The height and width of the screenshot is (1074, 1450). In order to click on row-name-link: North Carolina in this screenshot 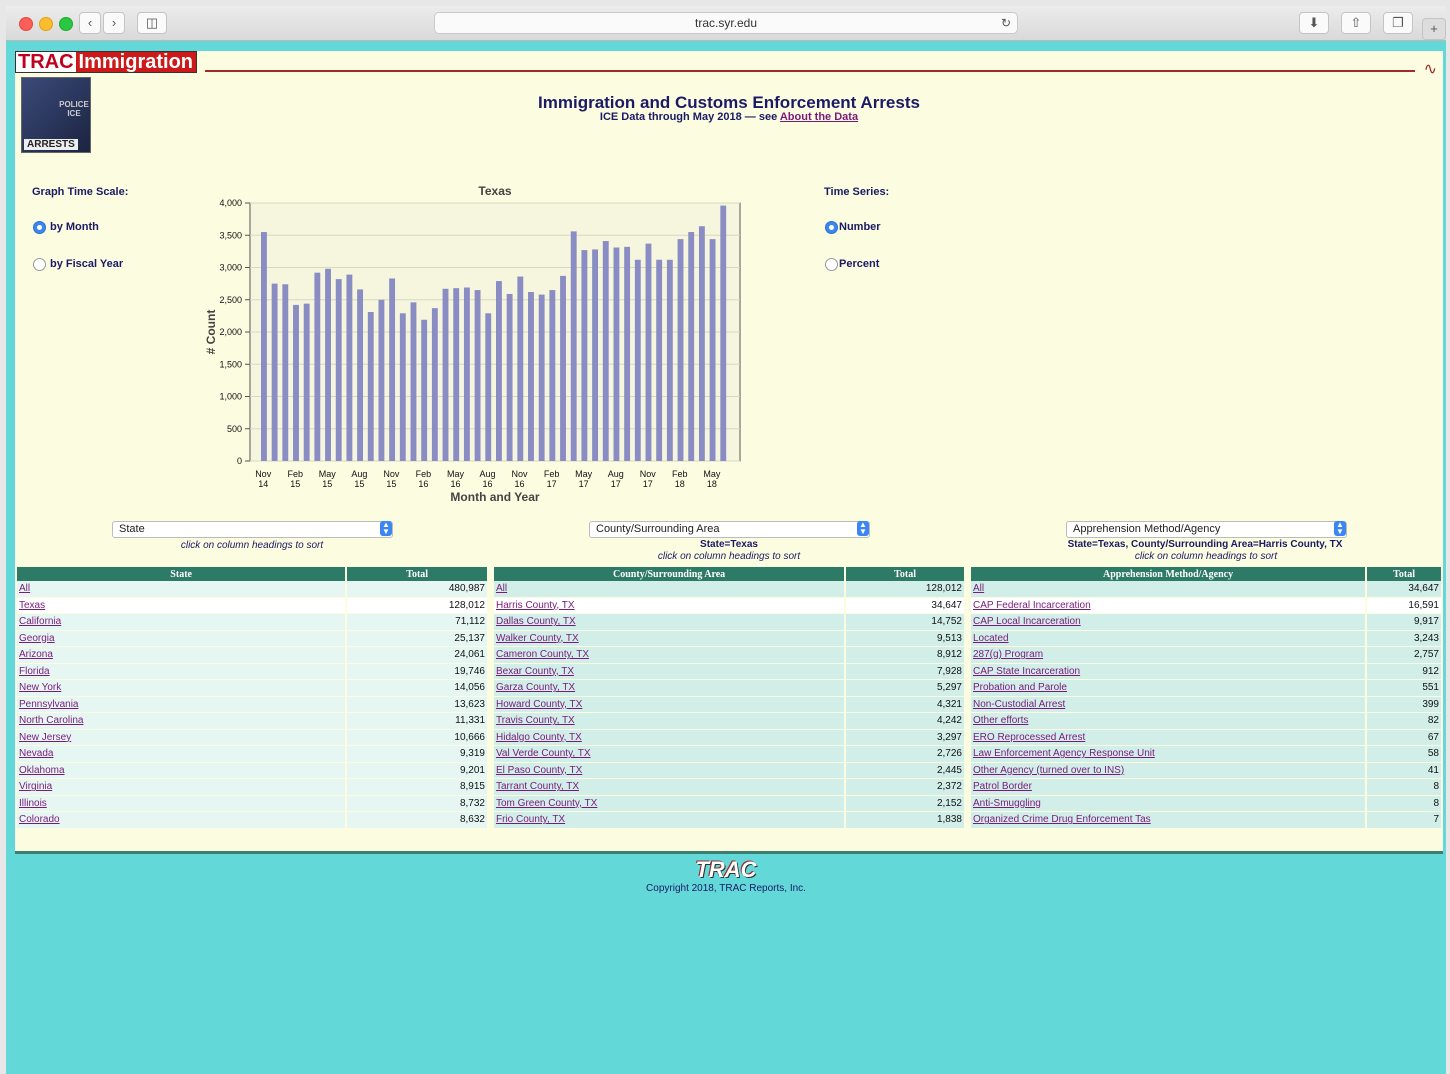, I will do `click(182, 721)`.